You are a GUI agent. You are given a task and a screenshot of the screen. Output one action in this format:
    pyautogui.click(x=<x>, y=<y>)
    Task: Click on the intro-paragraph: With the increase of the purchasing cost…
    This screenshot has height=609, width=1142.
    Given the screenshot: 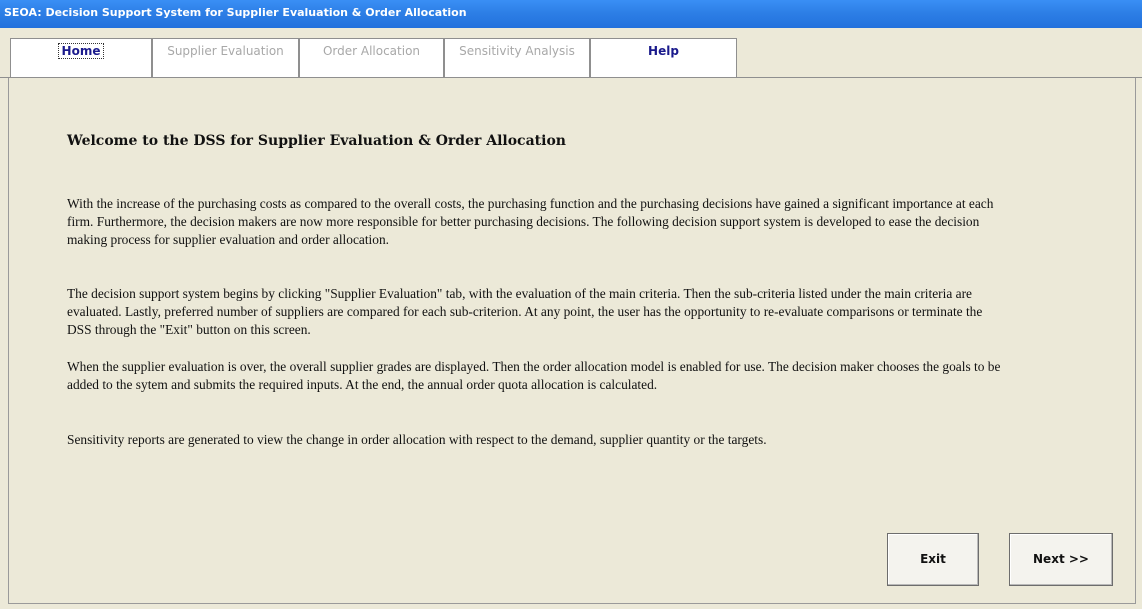 What is the action you would take?
    pyautogui.click(x=530, y=221)
    